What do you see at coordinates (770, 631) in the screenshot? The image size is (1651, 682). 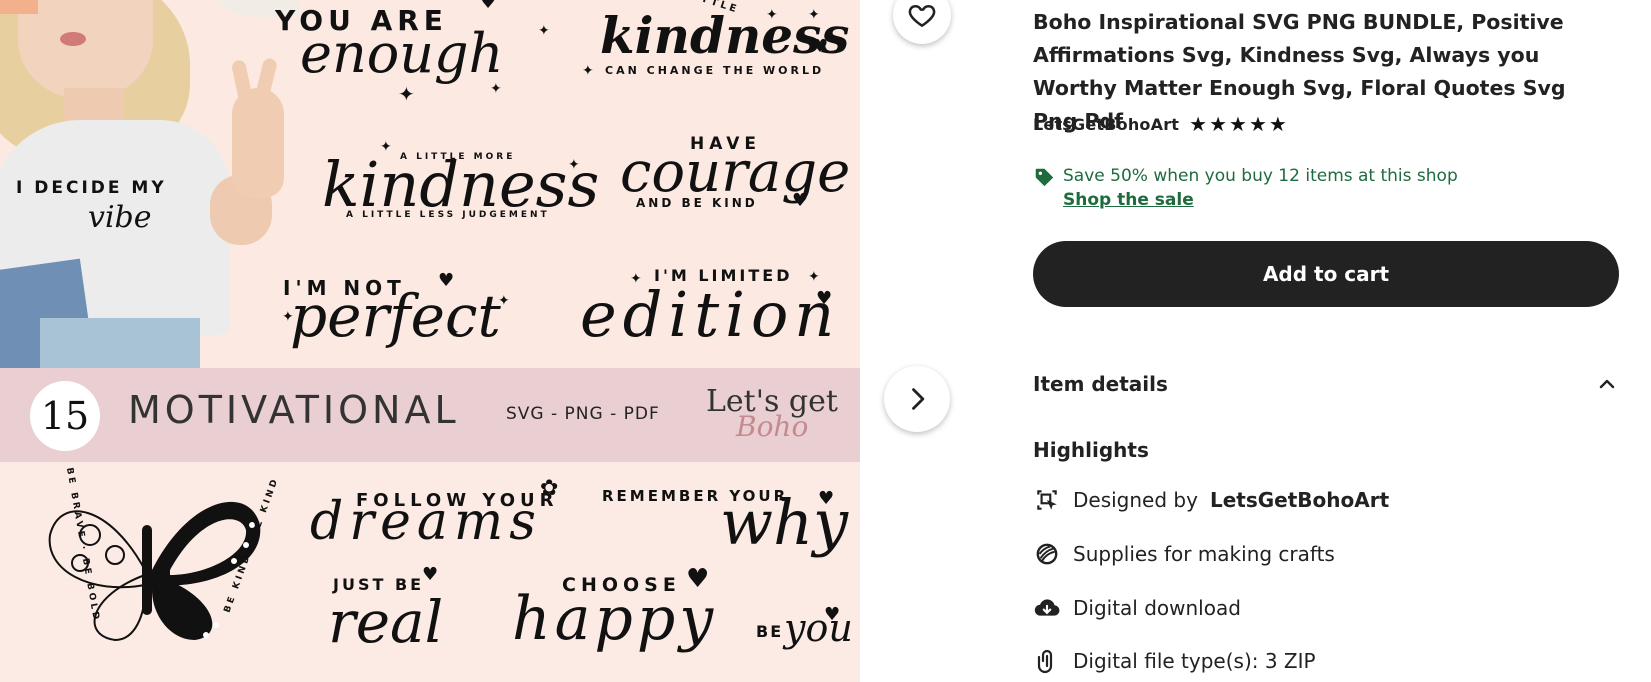 I see `quote-be: BE` at bounding box center [770, 631].